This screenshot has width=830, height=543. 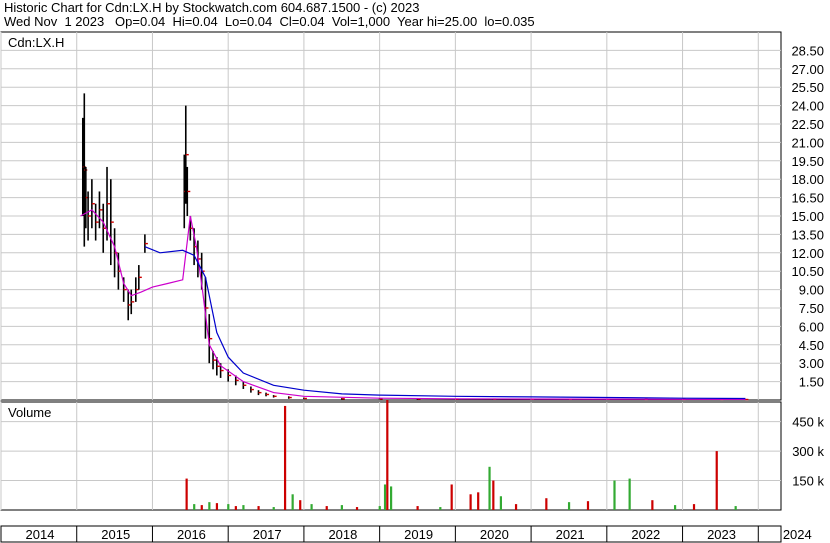 What do you see at coordinates (267, 534) in the screenshot?
I see `year-tick-label: 2017` at bounding box center [267, 534].